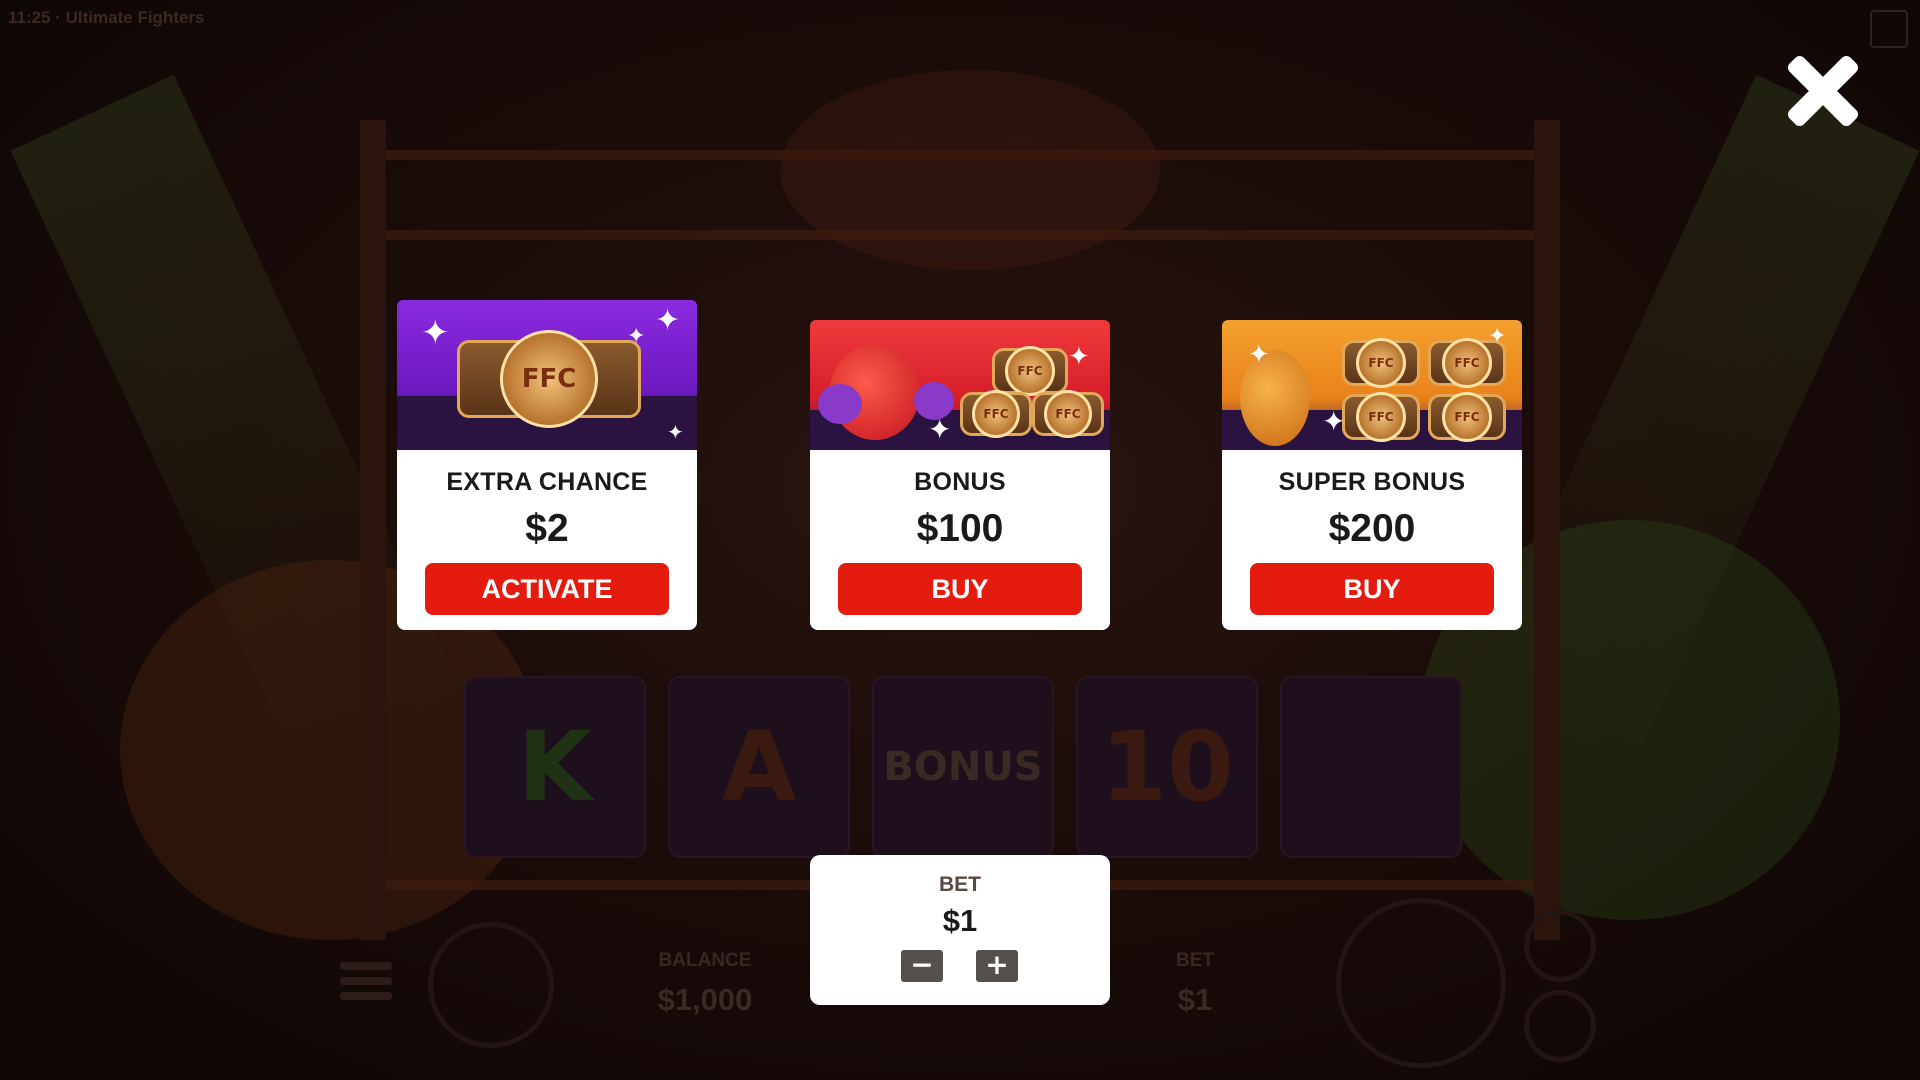 Image resolution: width=1920 pixels, height=1080 pixels. I want to click on paint-splash, so click(970, 170).